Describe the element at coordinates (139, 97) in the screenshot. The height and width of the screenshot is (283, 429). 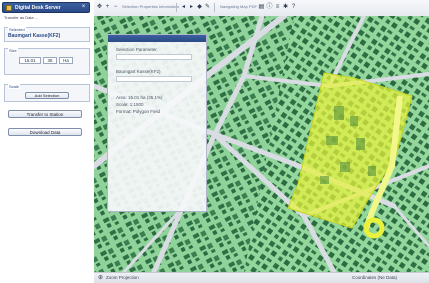
I see `dialog-line: Area: 15.01 ha (35.1%)` at that location.